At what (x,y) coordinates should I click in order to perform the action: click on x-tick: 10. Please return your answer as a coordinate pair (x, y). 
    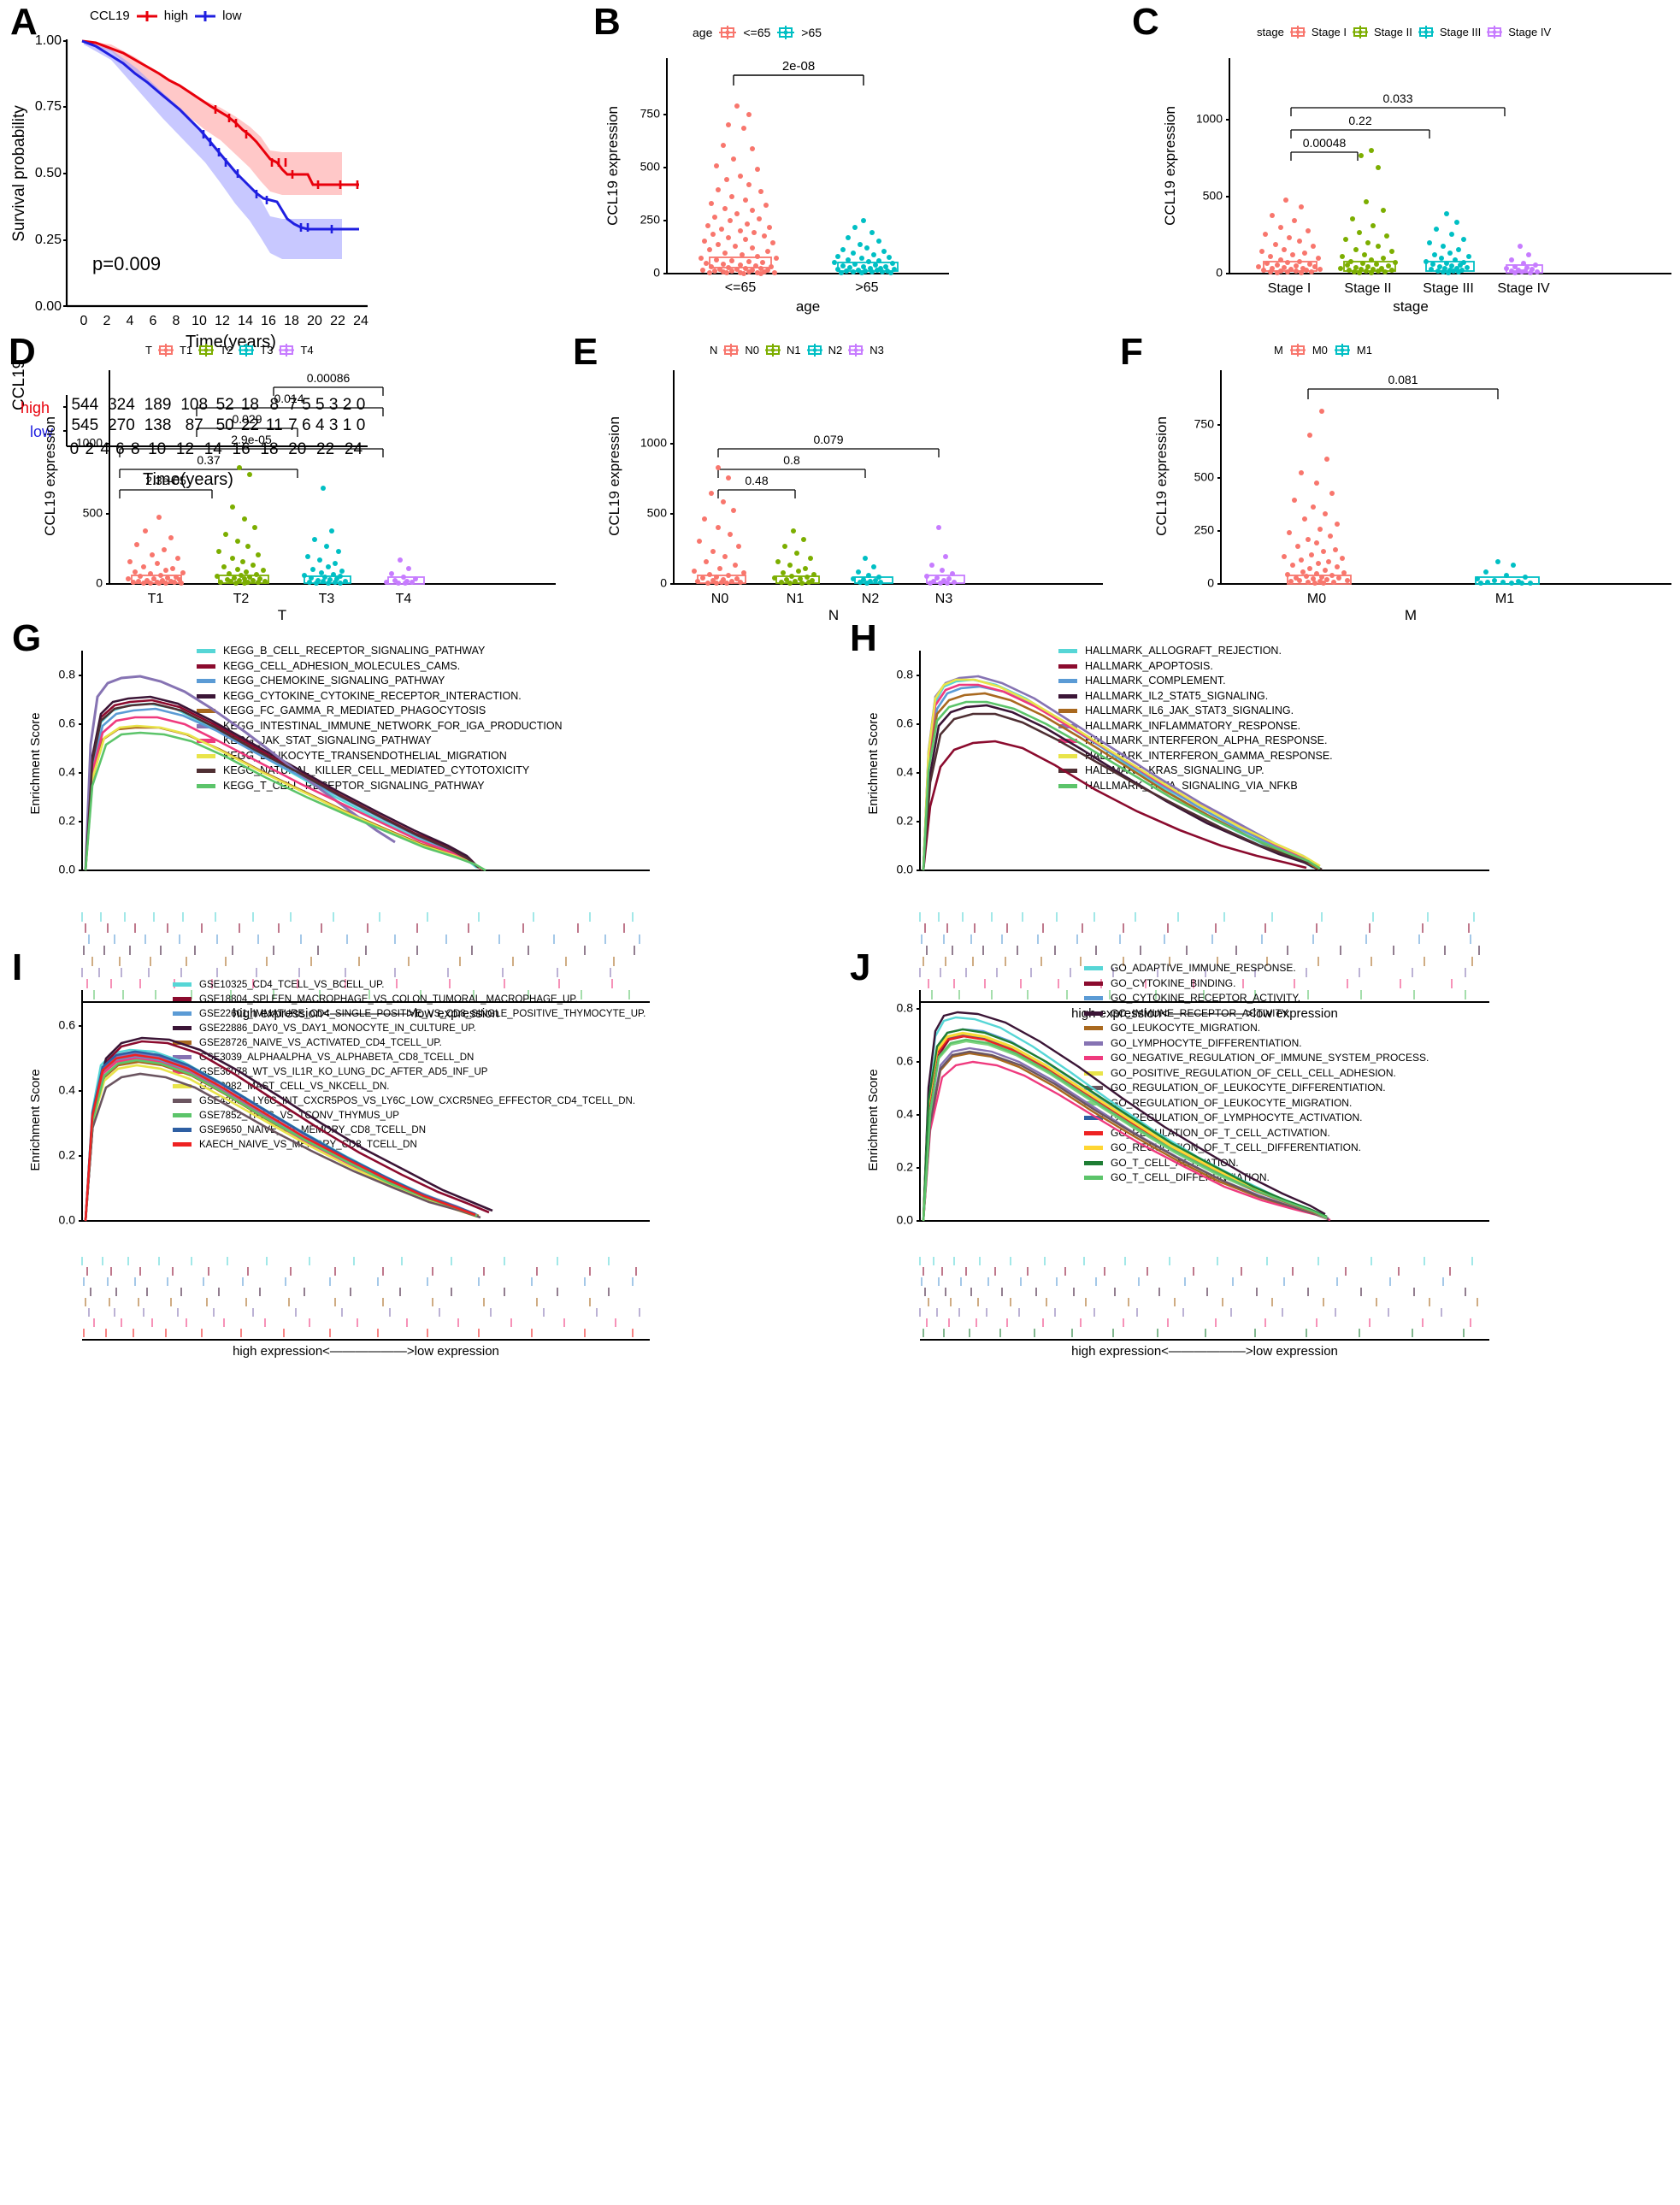
    Looking at the image, I should click on (199, 321).